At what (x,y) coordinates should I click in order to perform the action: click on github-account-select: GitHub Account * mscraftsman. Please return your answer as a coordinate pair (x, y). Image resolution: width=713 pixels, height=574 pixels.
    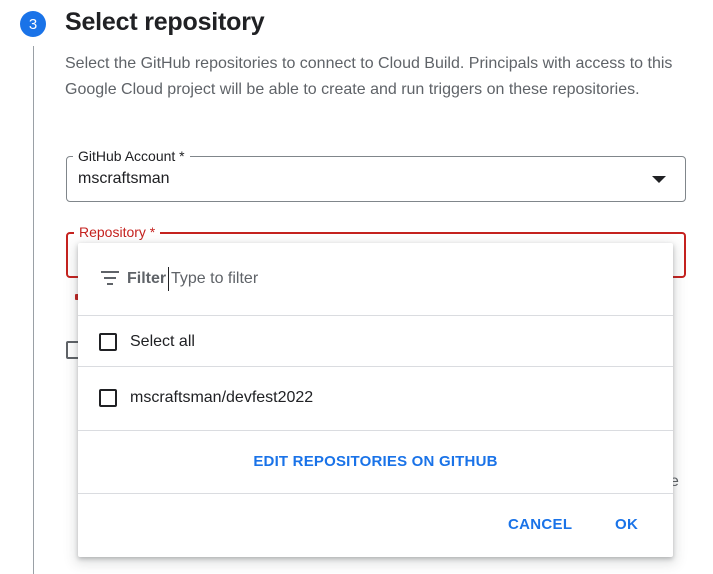
    Looking at the image, I should click on (376, 174).